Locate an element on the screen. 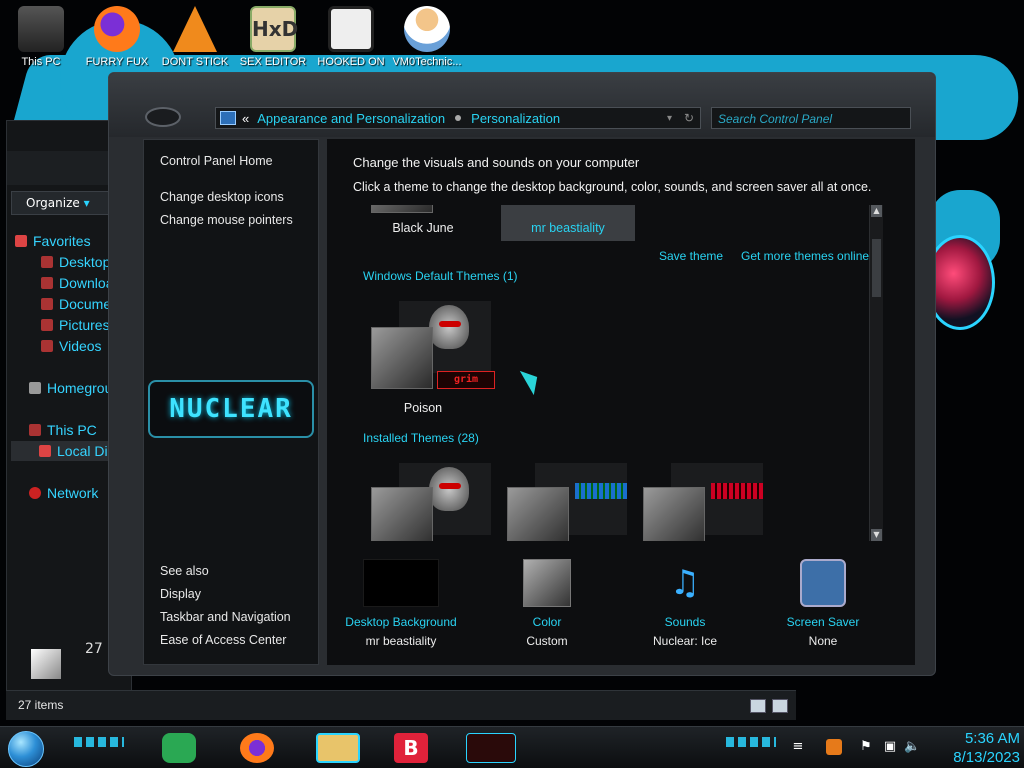  theme-poison-preview is located at coordinates (402, 358).